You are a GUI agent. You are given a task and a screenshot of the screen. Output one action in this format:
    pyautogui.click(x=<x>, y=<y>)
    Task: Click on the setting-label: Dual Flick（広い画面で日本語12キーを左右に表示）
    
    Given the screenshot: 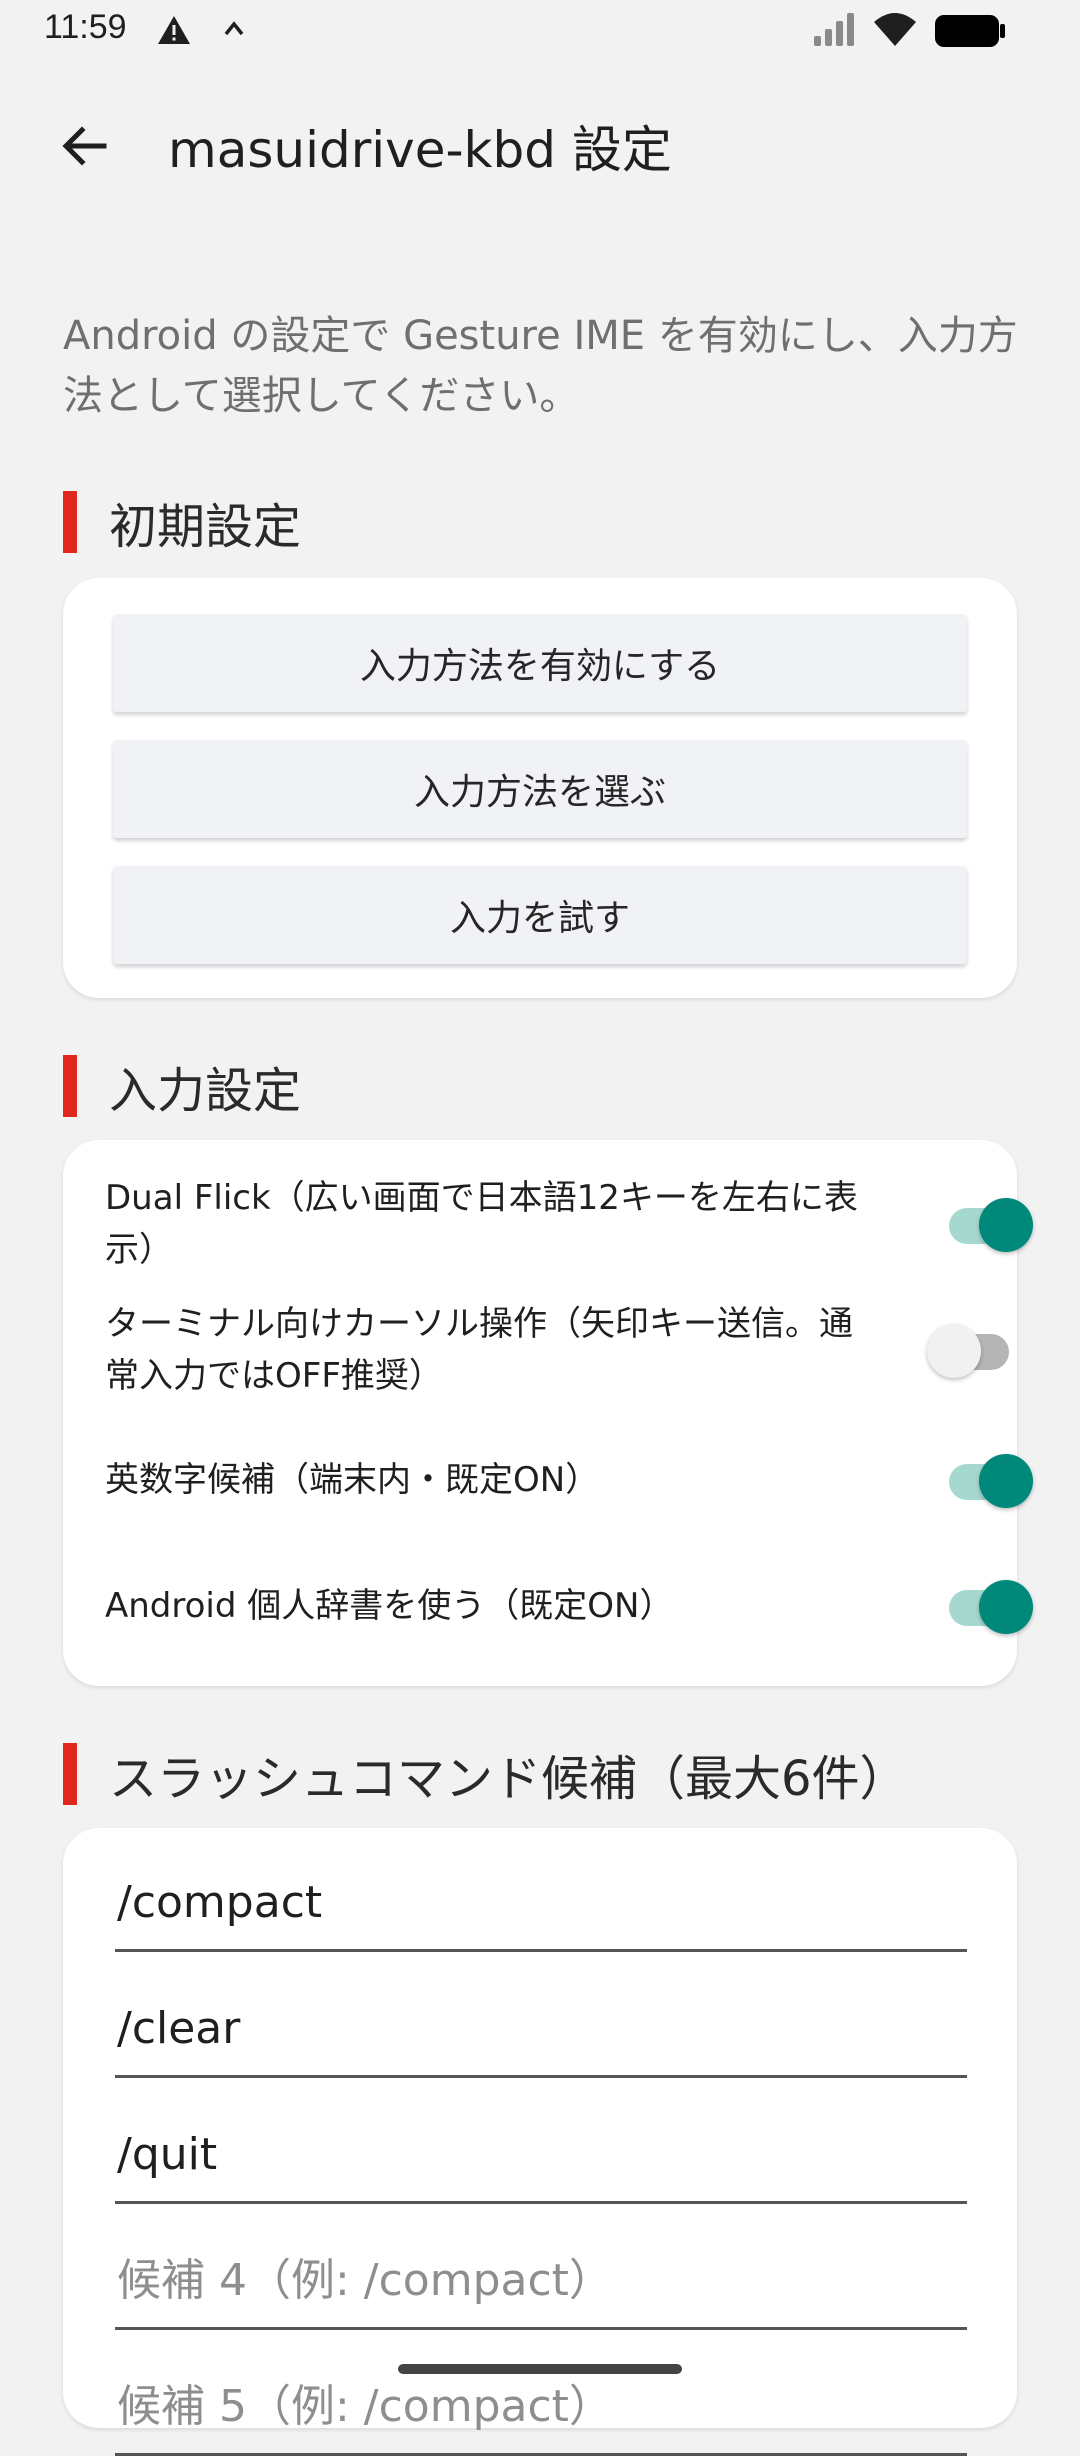 What is the action you would take?
    pyautogui.click(x=481, y=1224)
    